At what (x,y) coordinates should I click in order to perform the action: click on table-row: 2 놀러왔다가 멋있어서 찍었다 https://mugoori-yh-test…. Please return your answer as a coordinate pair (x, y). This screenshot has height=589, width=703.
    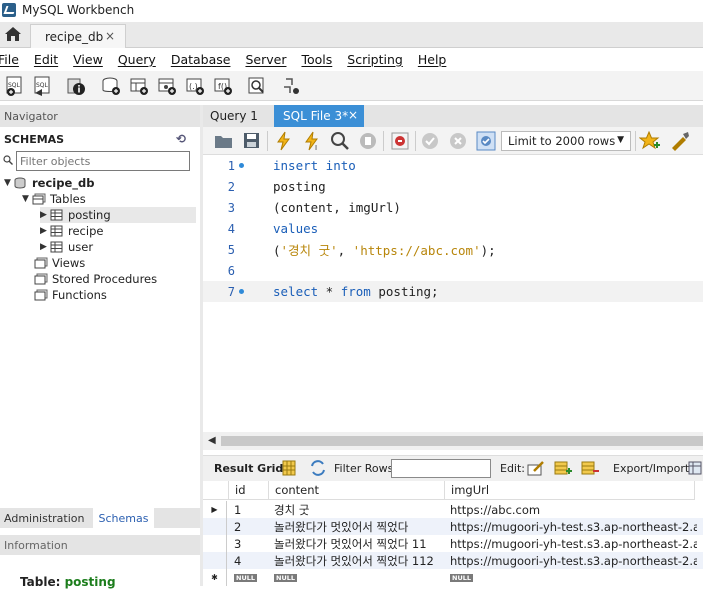
    Looking at the image, I should click on (453, 526).